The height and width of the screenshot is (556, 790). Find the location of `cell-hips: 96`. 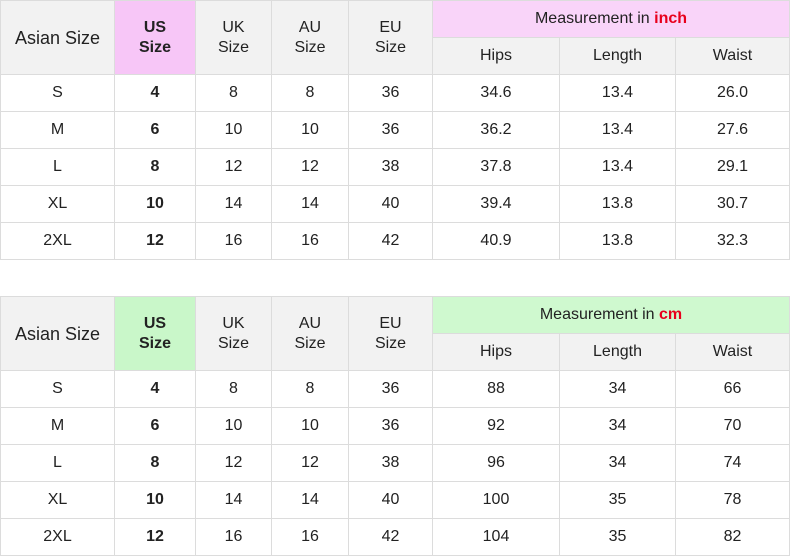

cell-hips: 96 is located at coordinates (496, 463).